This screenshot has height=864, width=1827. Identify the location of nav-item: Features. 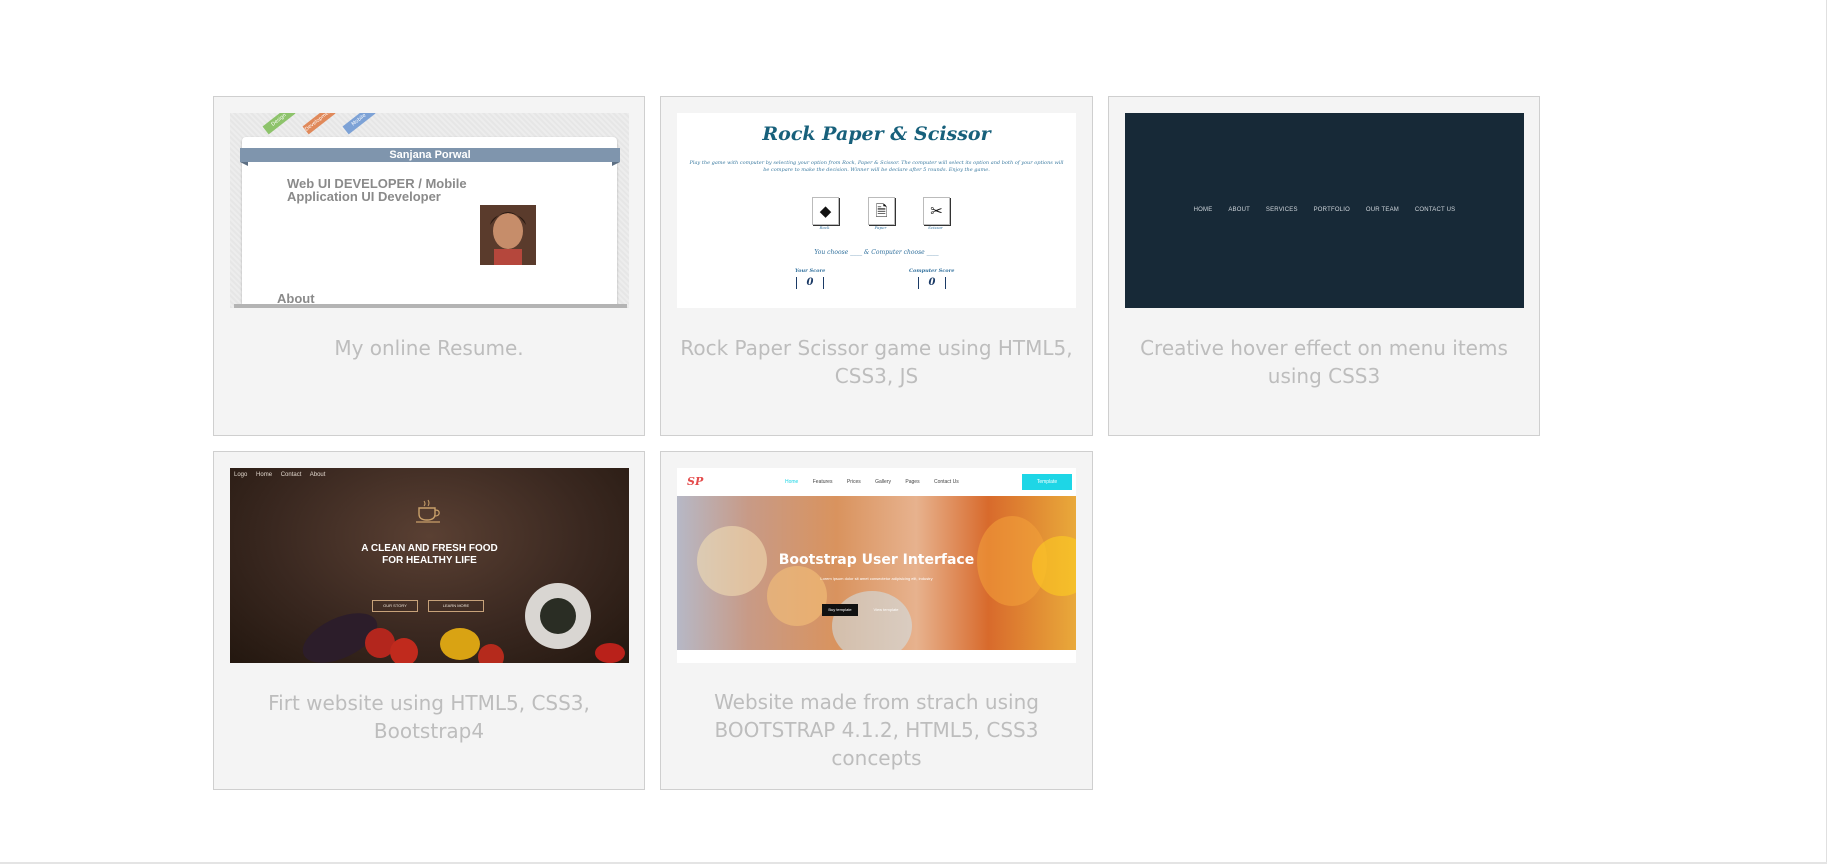
(822, 482).